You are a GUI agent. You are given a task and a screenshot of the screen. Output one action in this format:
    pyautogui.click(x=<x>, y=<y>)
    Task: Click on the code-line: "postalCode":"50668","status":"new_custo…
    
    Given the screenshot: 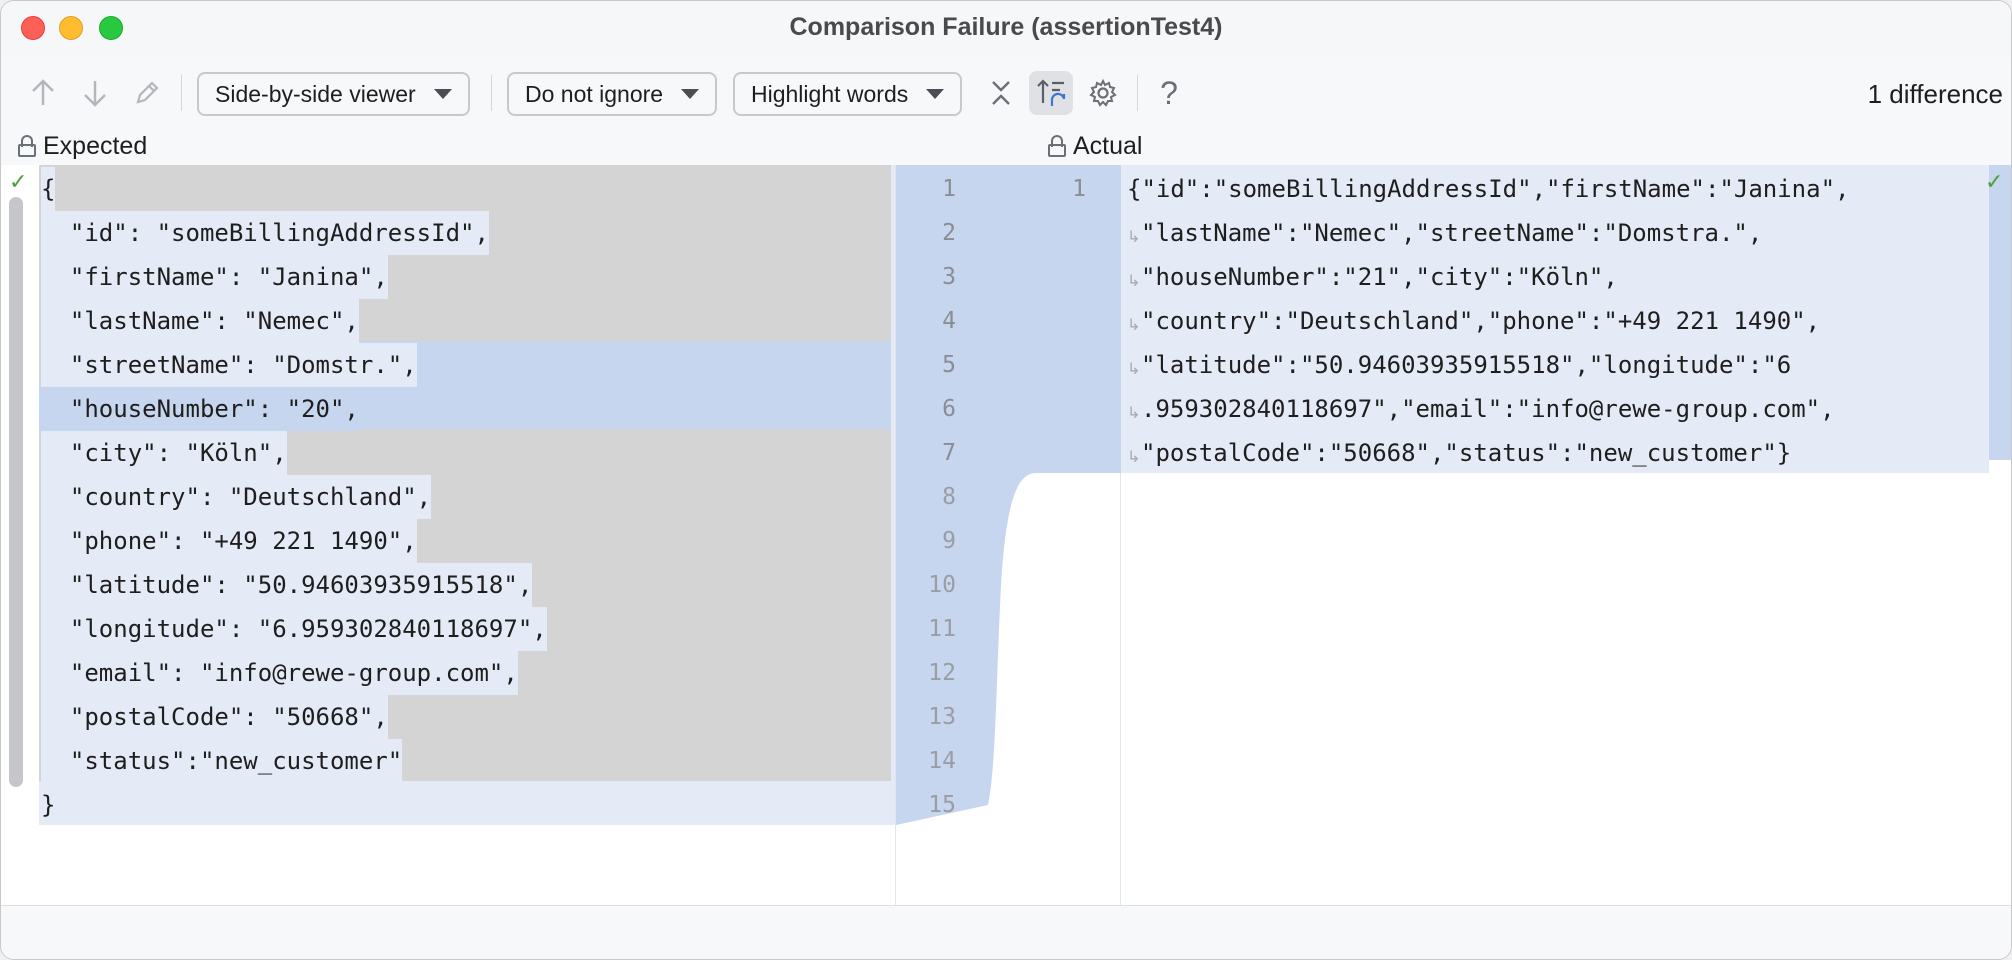 What is the action you would take?
    pyautogui.click(x=1466, y=453)
    